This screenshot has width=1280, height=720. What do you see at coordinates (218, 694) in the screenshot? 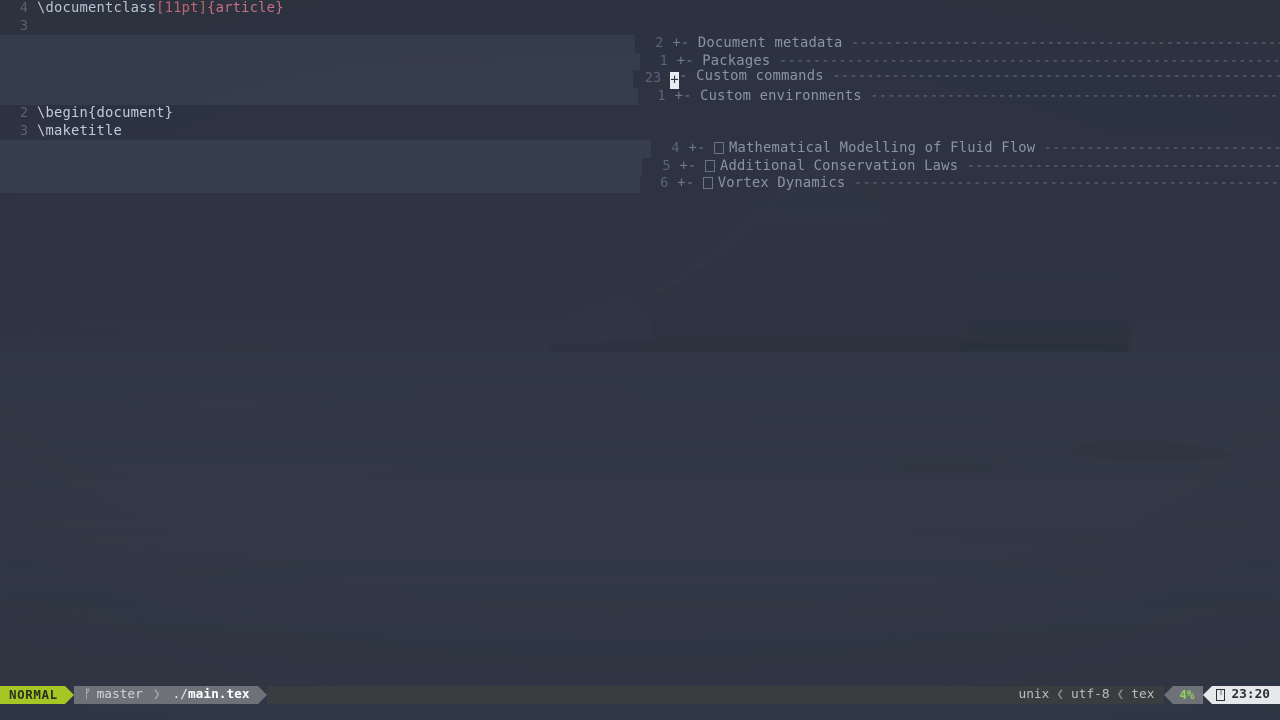
I see `file-name: main.tex` at bounding box center [218, 694].